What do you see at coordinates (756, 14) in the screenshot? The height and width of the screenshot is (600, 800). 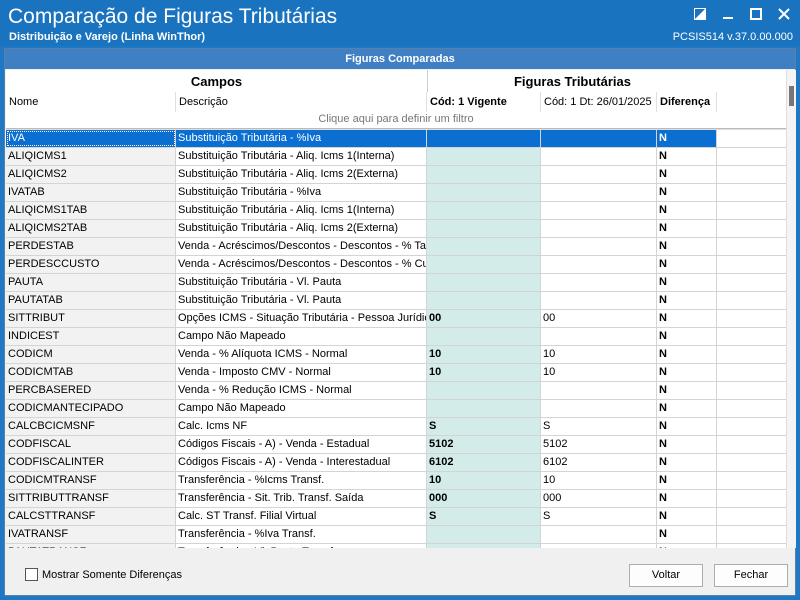 I see `maximize-icon` at bounding box center [756, 14].